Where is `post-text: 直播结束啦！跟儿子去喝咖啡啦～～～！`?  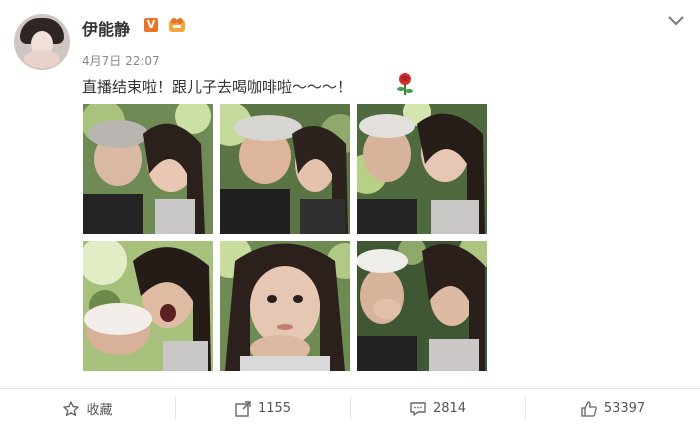 post-text: 直播结束啦！跟儿子去喝咖啡啦～～～！ is located at coordinates (217, 87).